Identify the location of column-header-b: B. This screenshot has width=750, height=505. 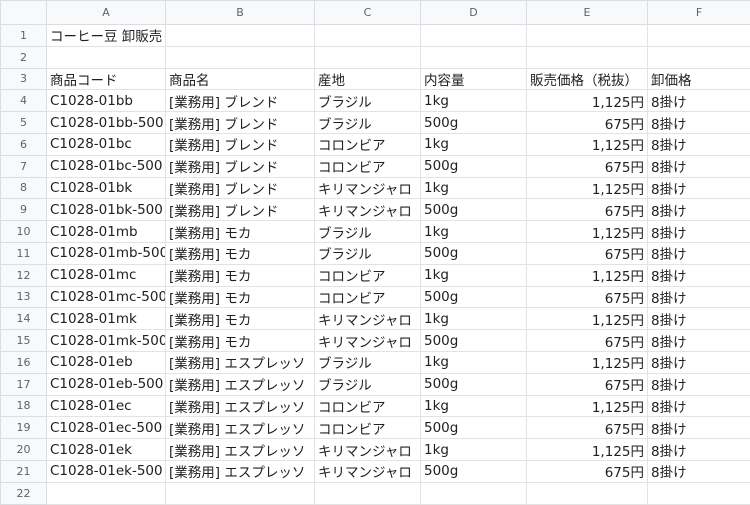
(240, 13).